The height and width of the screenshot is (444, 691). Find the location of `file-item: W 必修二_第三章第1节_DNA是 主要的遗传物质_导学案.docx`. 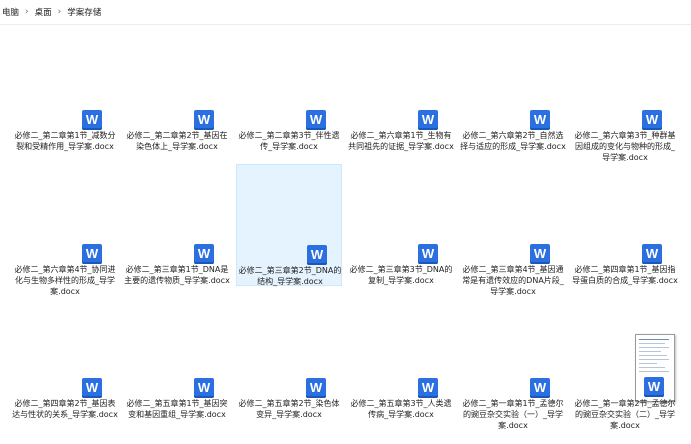

file-item: W 必修二_第三章第1节_DNA是 主要的遗传物质_导学案.docx is located at coordinates (177, 221).